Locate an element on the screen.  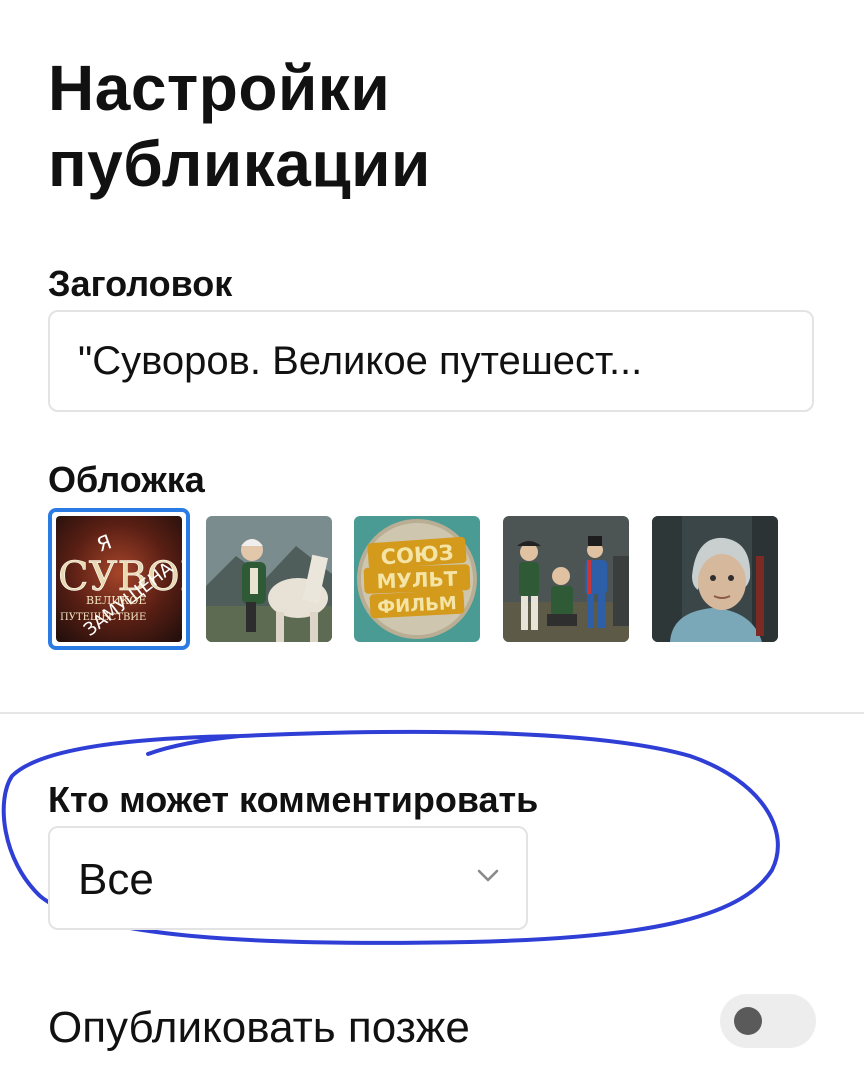
cover-overlay-text-4: ВЕЛИКОЕ is located at coordinates (116, 600).